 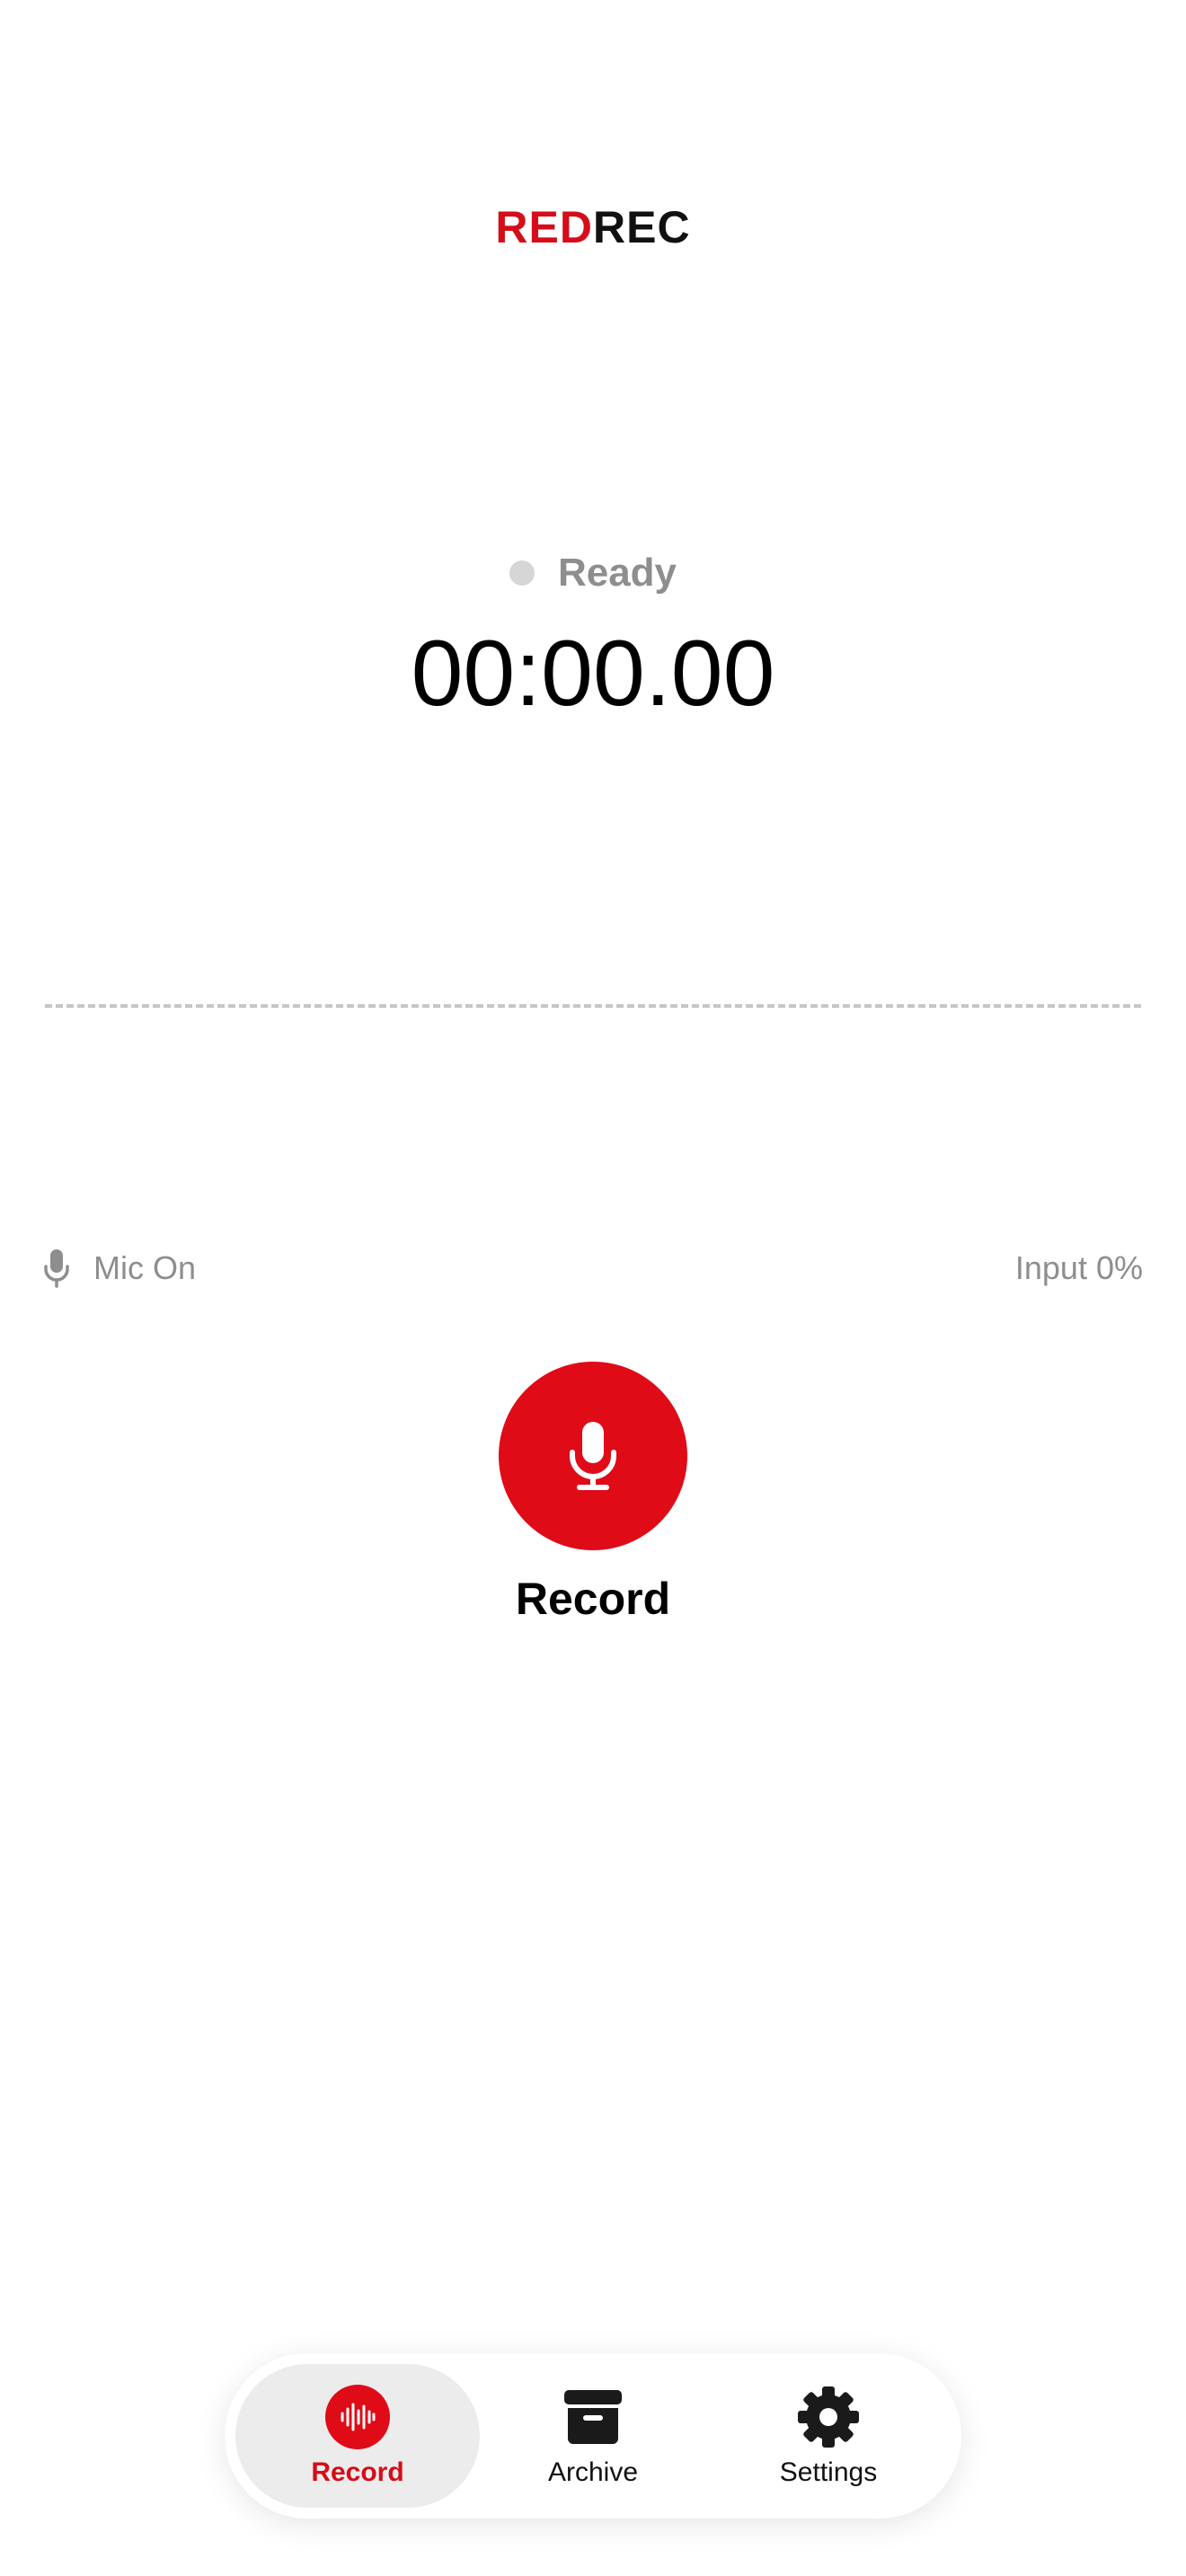 I want to click on recording-status: Ready, so click(x=593, y=573).